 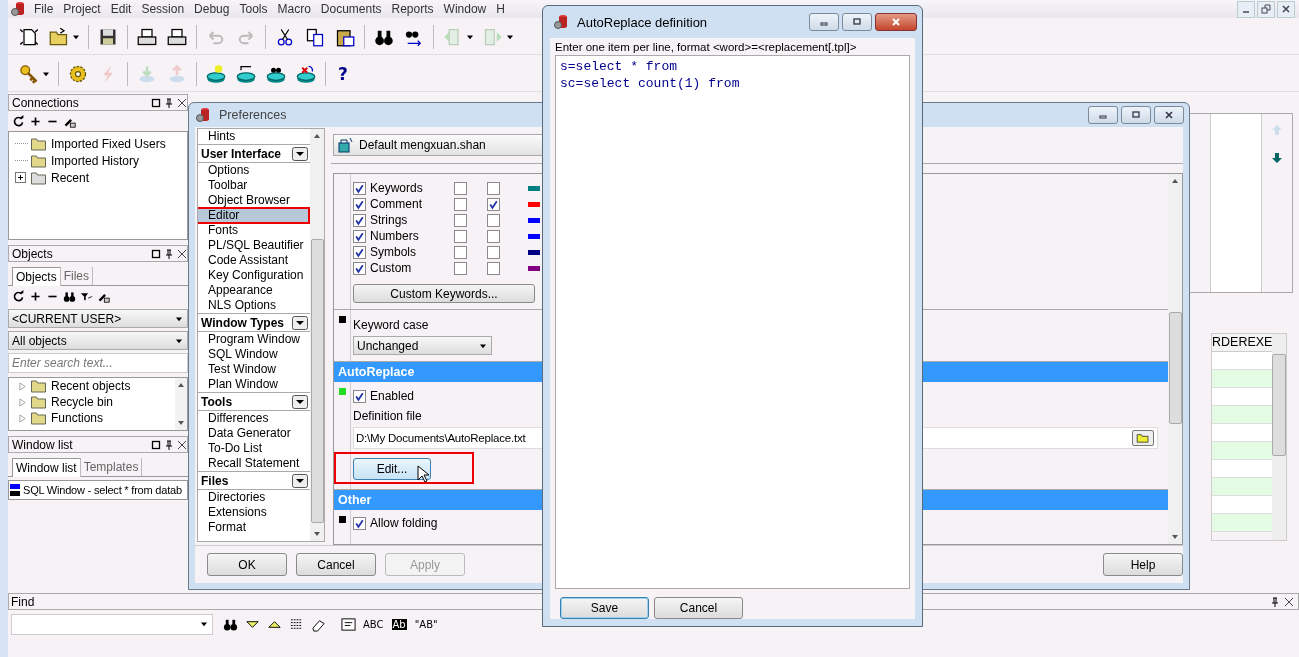 I want to click on category-item: Directories, so click(x=254, y=498).